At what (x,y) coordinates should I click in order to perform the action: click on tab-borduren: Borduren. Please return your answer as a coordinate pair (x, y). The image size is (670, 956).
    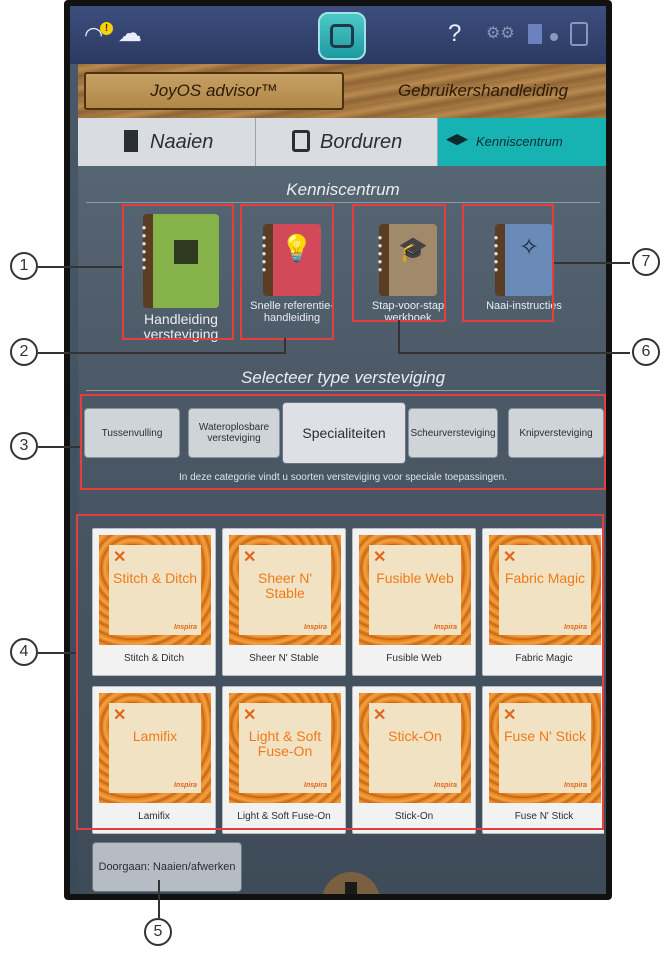
    Looking at the image, I should click on (347, 142).